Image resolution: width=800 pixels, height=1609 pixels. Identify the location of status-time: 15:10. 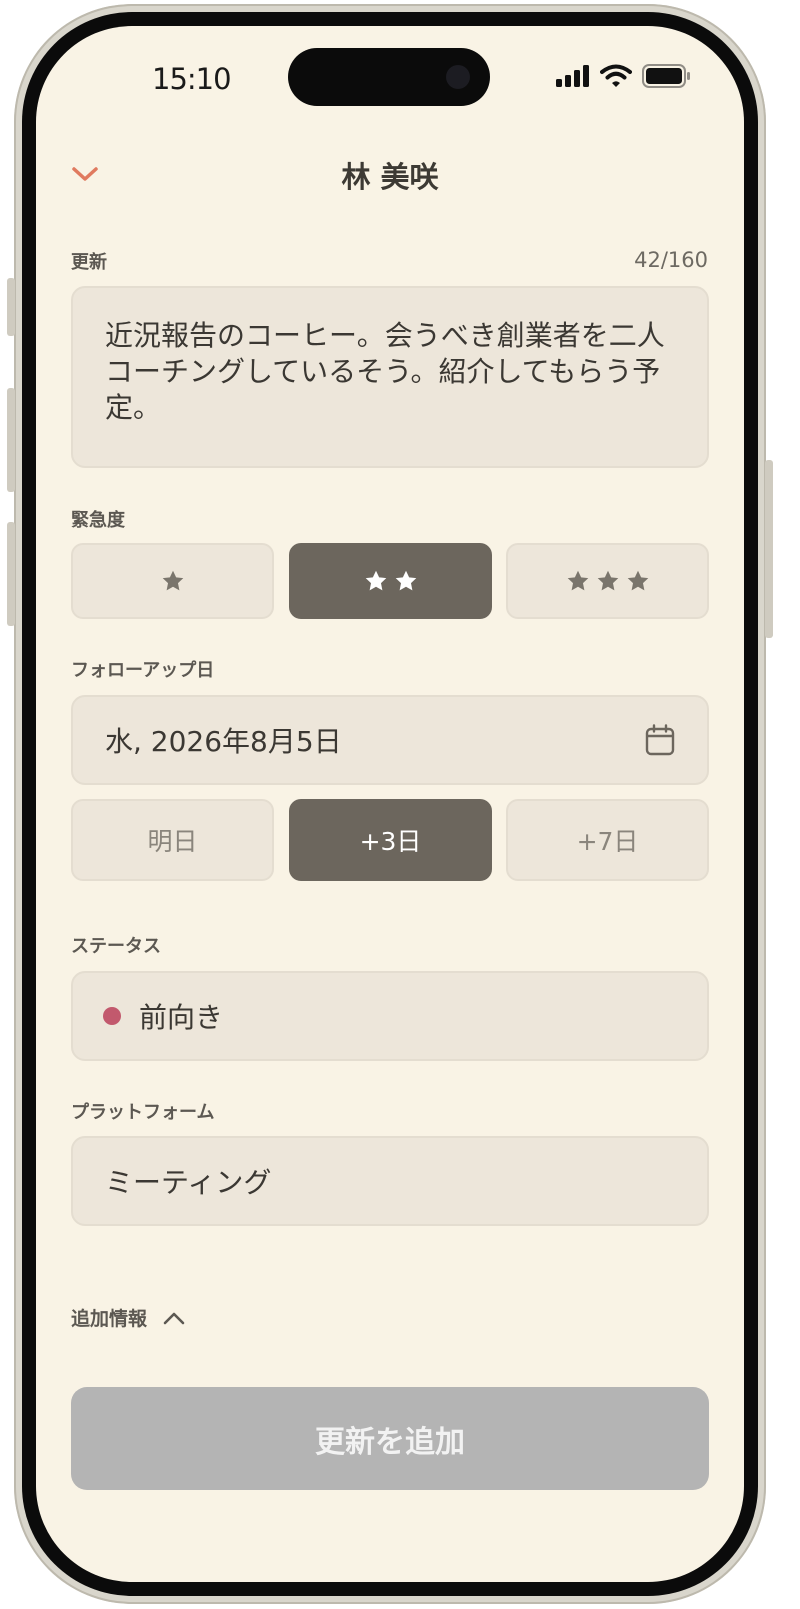
(192, 79).